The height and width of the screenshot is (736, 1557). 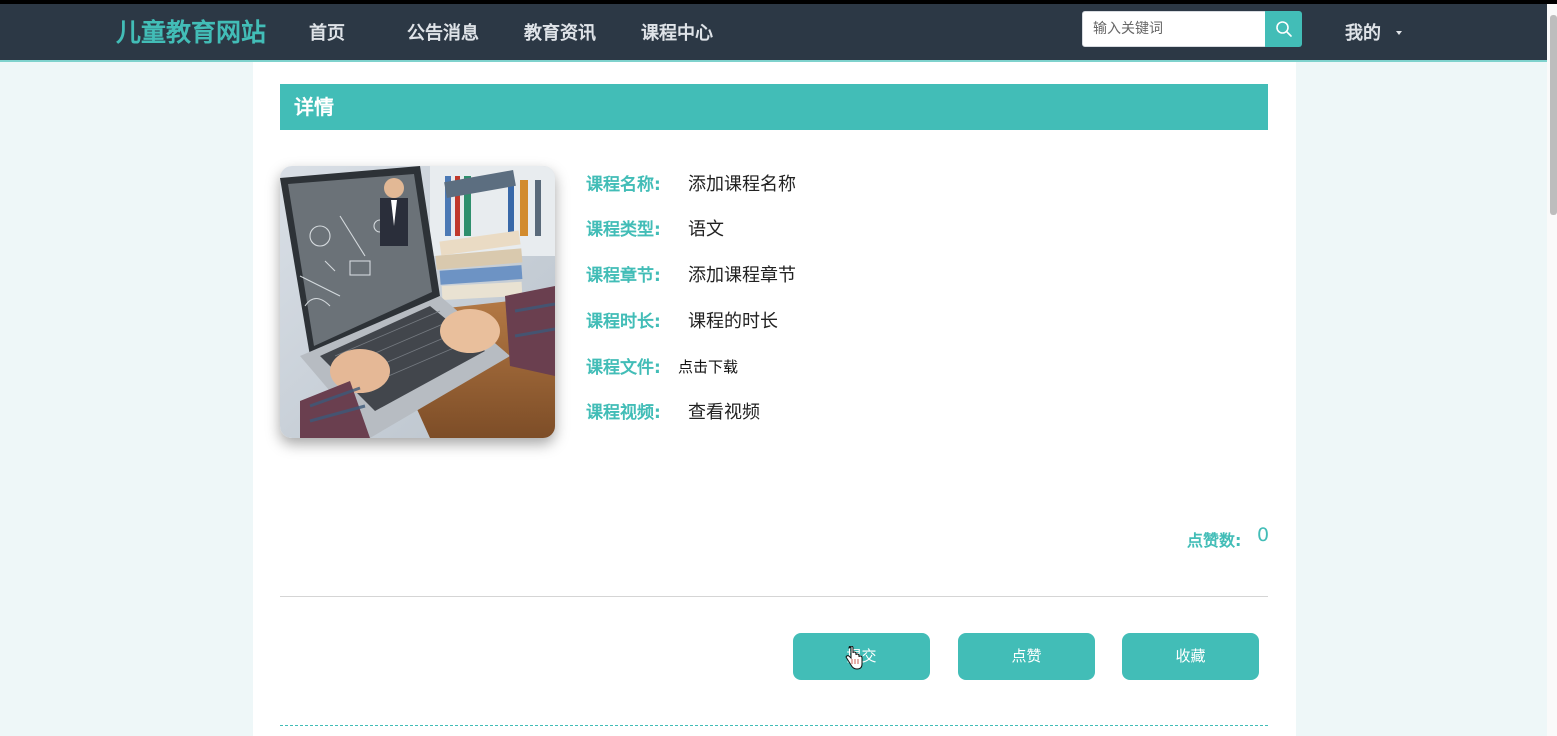 I want to click on nav-home: 首页, so click(x=327, y=32).